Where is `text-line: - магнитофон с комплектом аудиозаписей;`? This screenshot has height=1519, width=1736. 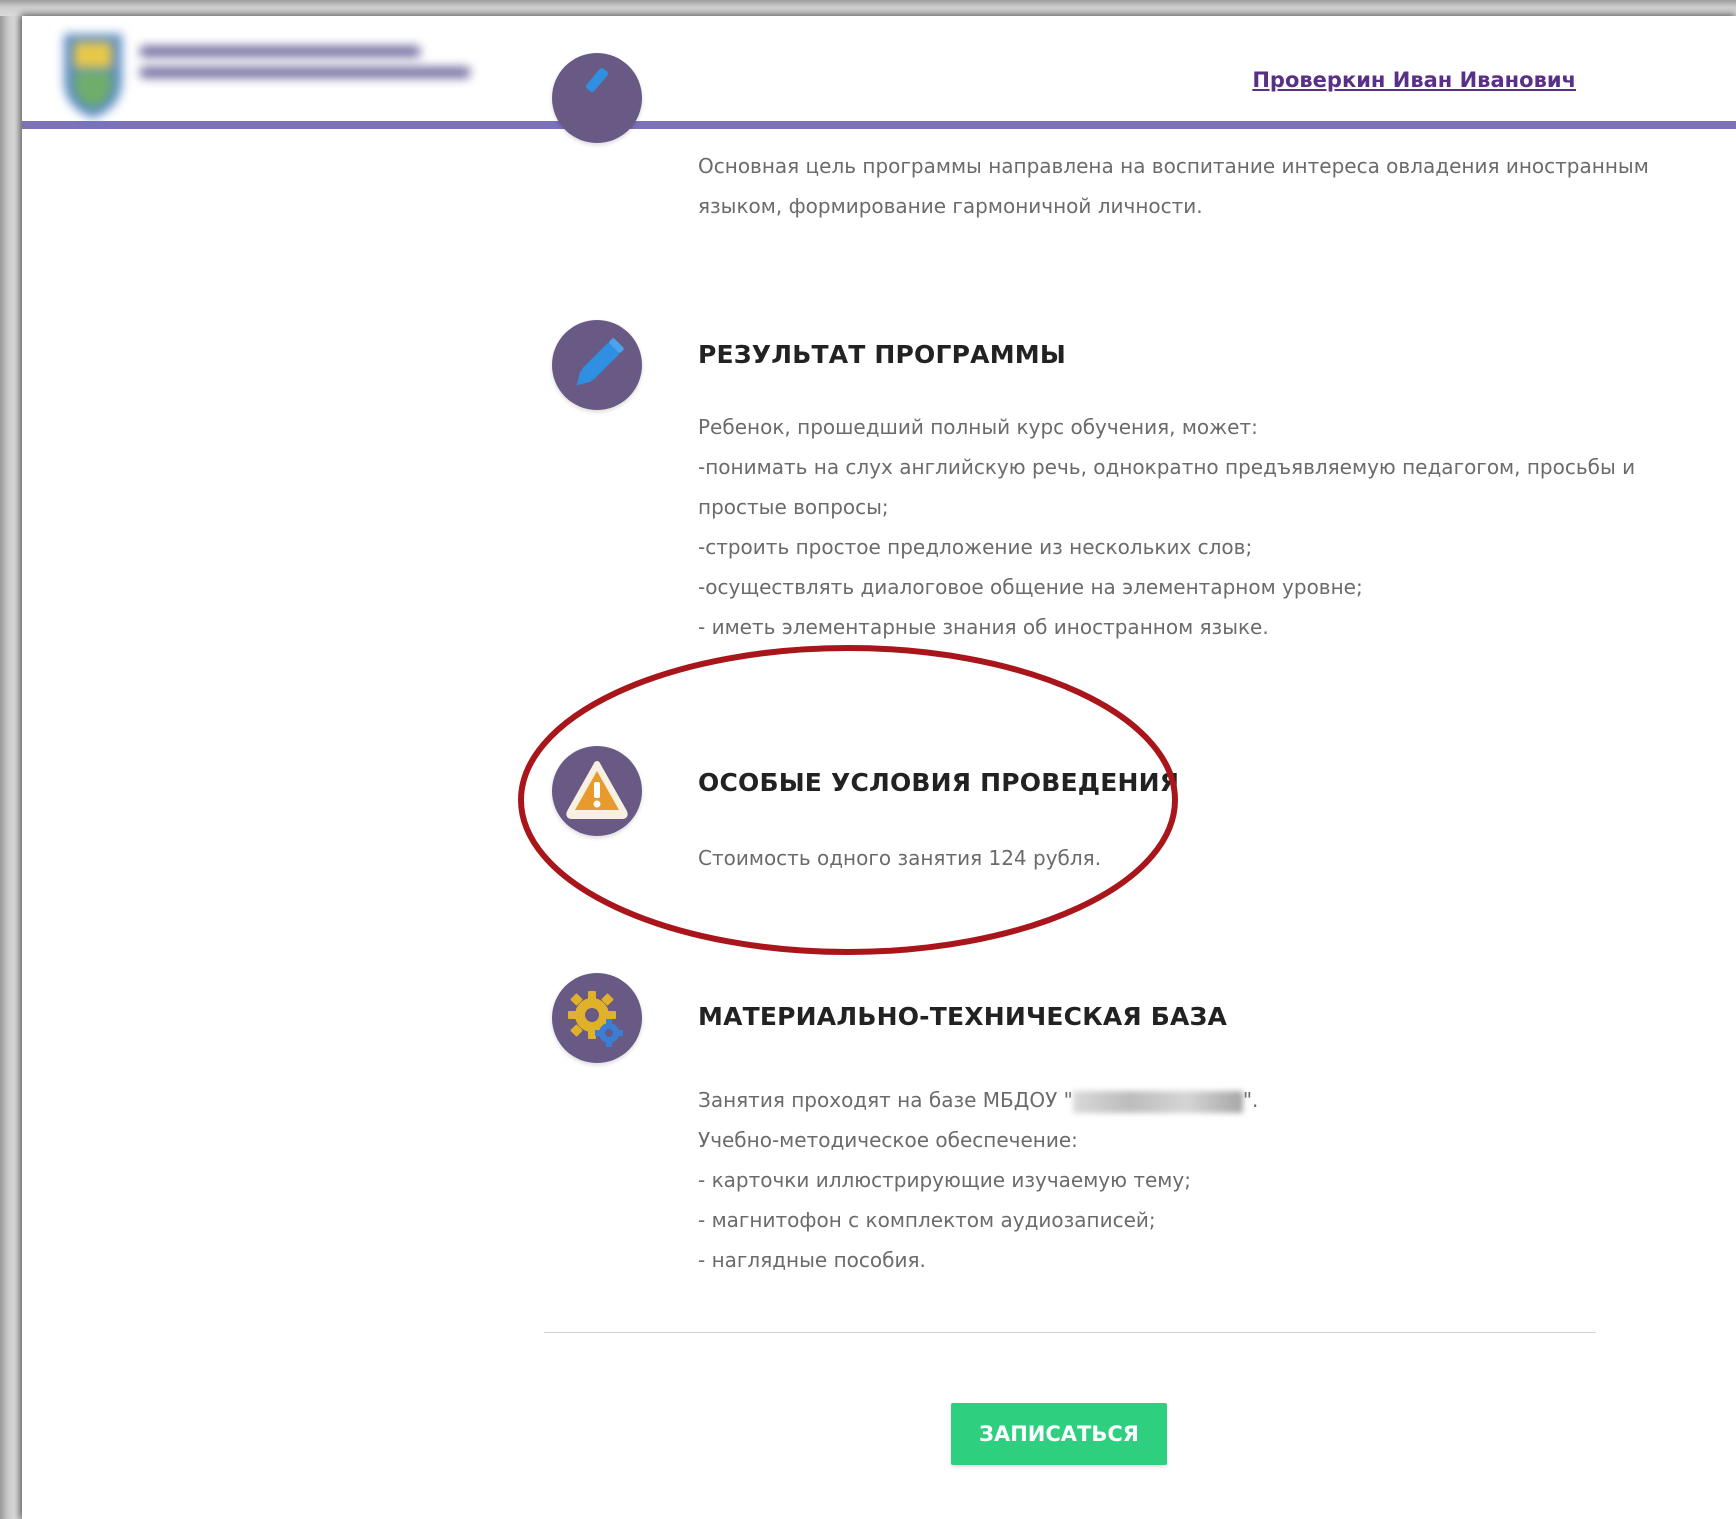 text-line: - магнитофон с комплектом аудиозаписей; is located at coordinates (927, 1220).